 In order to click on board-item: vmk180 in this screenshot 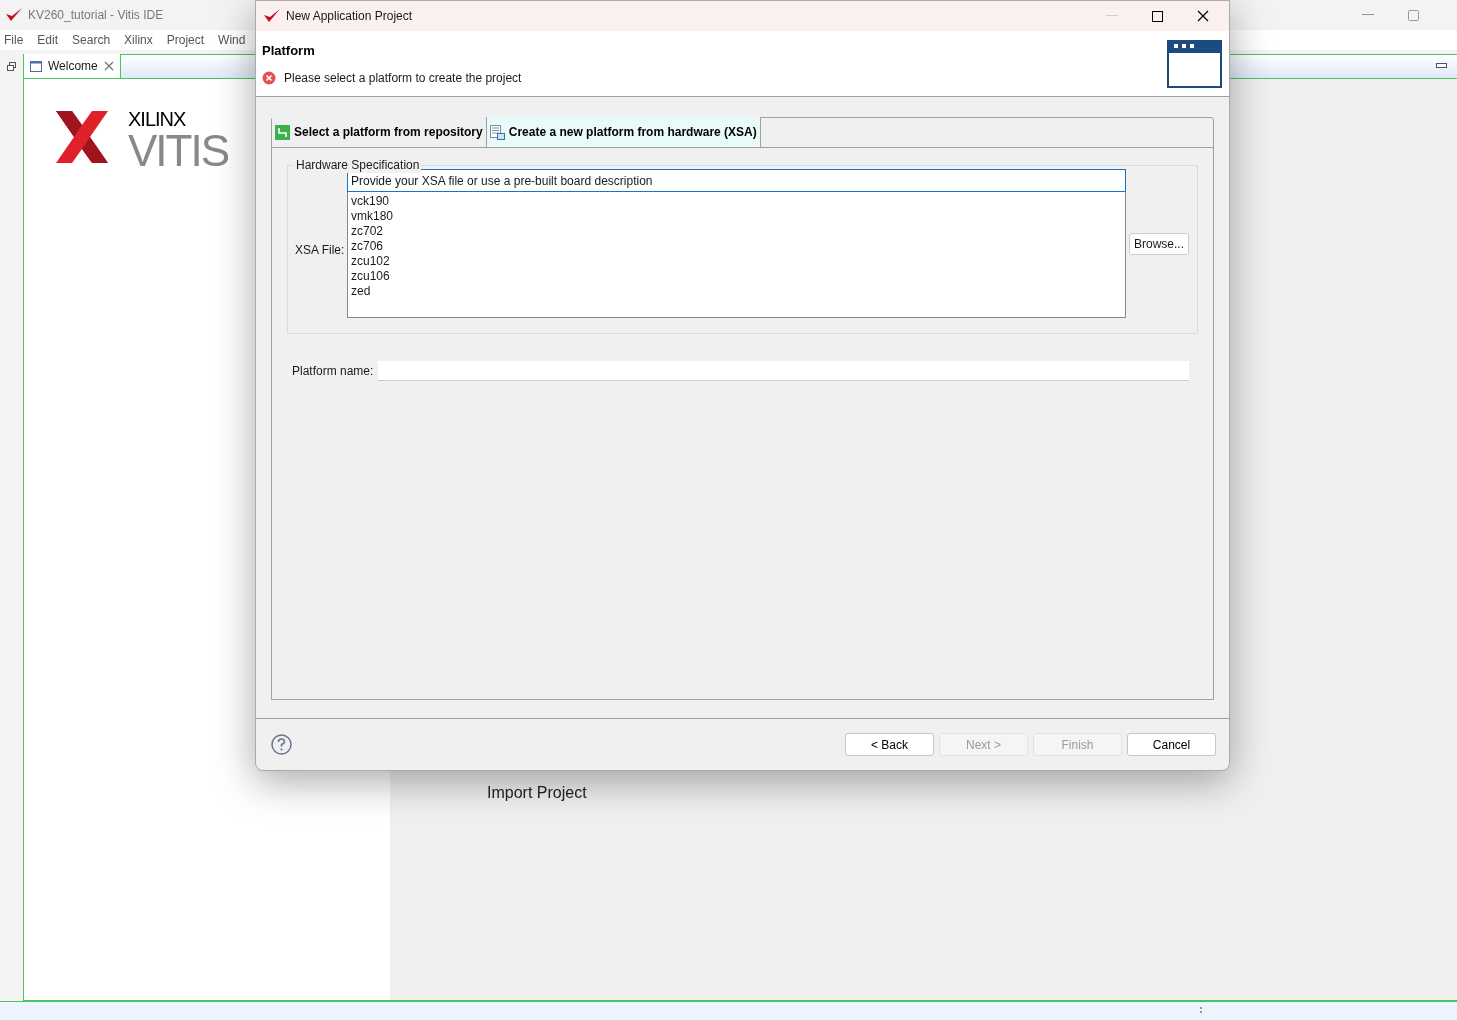, I will do `click(736, 216)`.